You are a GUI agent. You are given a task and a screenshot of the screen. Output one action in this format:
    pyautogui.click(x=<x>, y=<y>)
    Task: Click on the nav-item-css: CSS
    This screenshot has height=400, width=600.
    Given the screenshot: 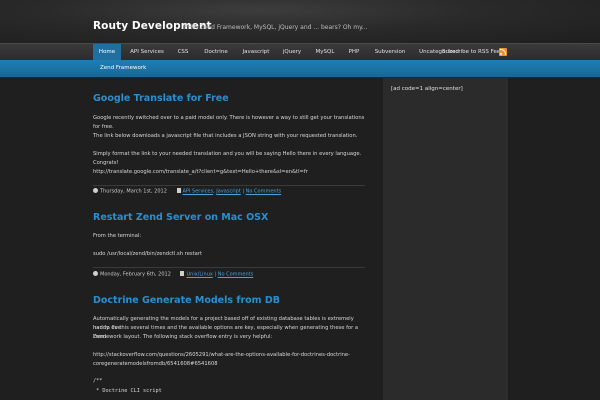 What is the action you would take?
    pyautogui.click(x=183, y=52)
    